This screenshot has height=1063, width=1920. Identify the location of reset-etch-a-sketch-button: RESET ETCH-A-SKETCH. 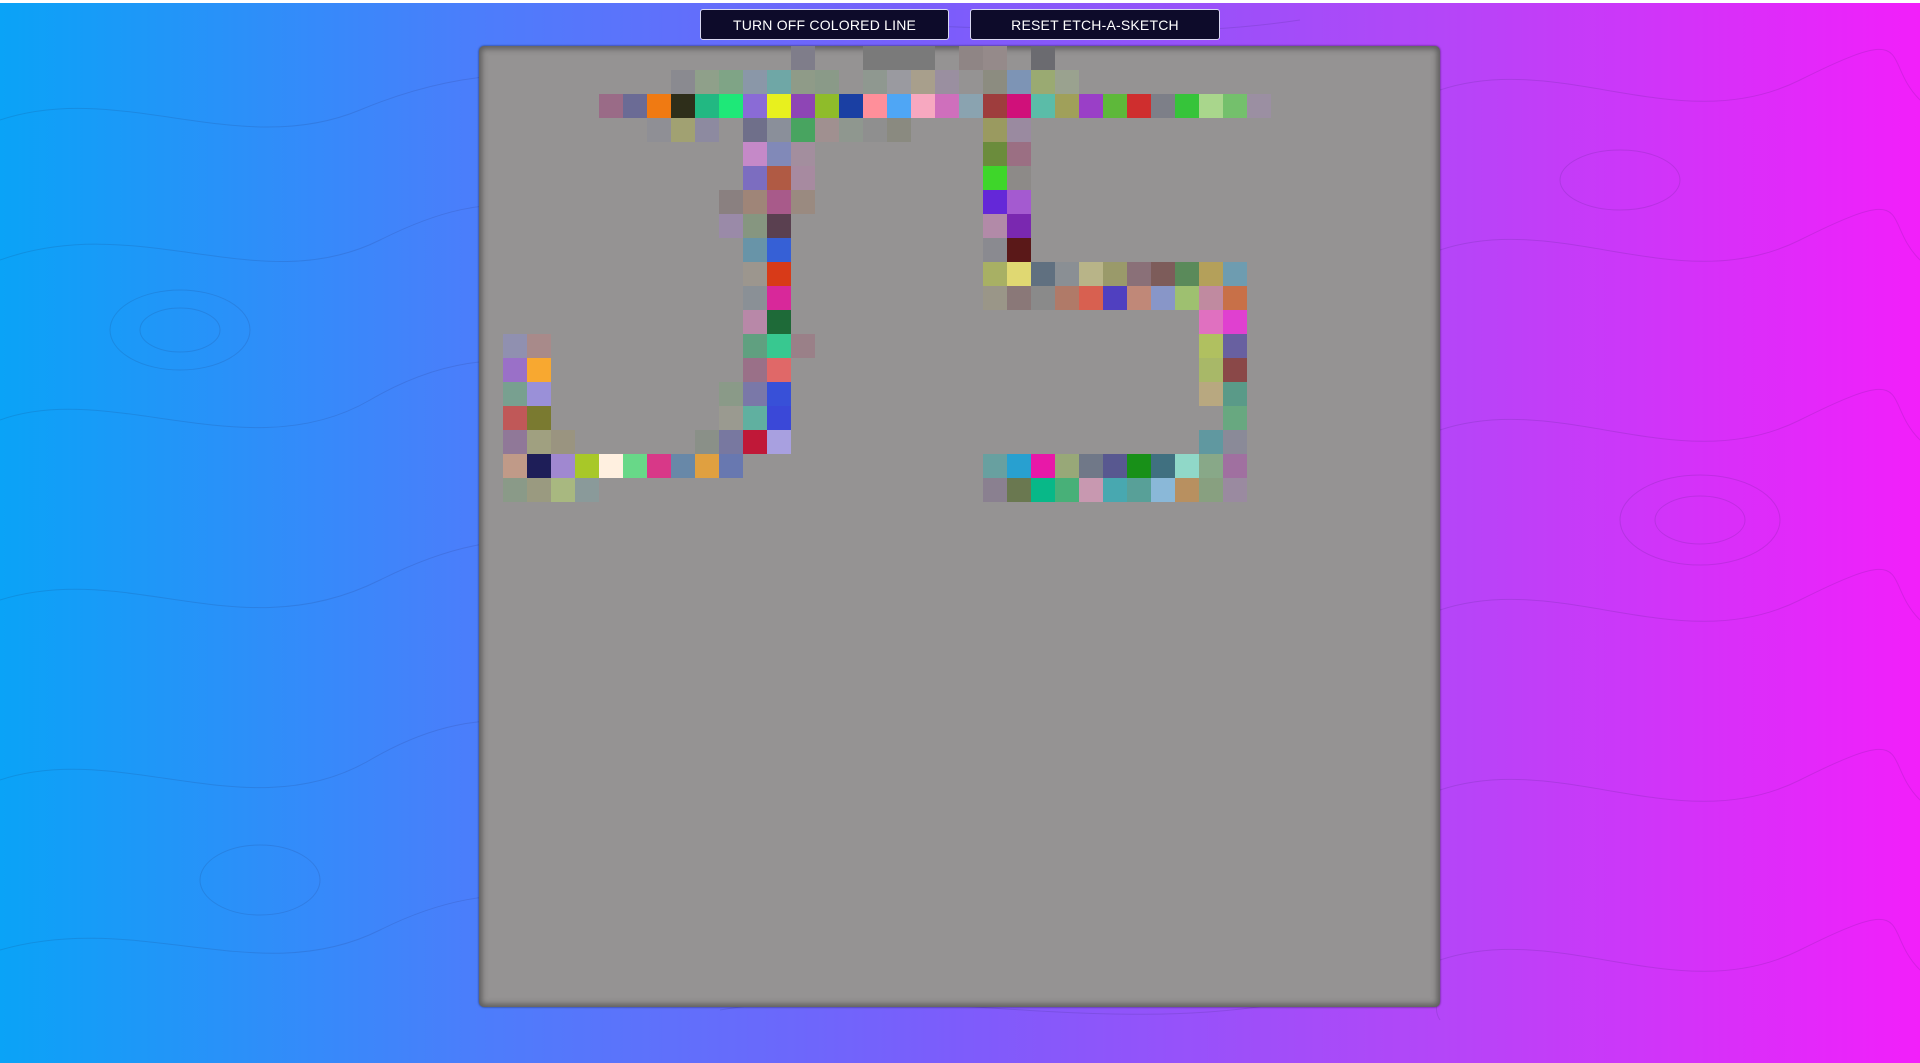
(1095, 24).